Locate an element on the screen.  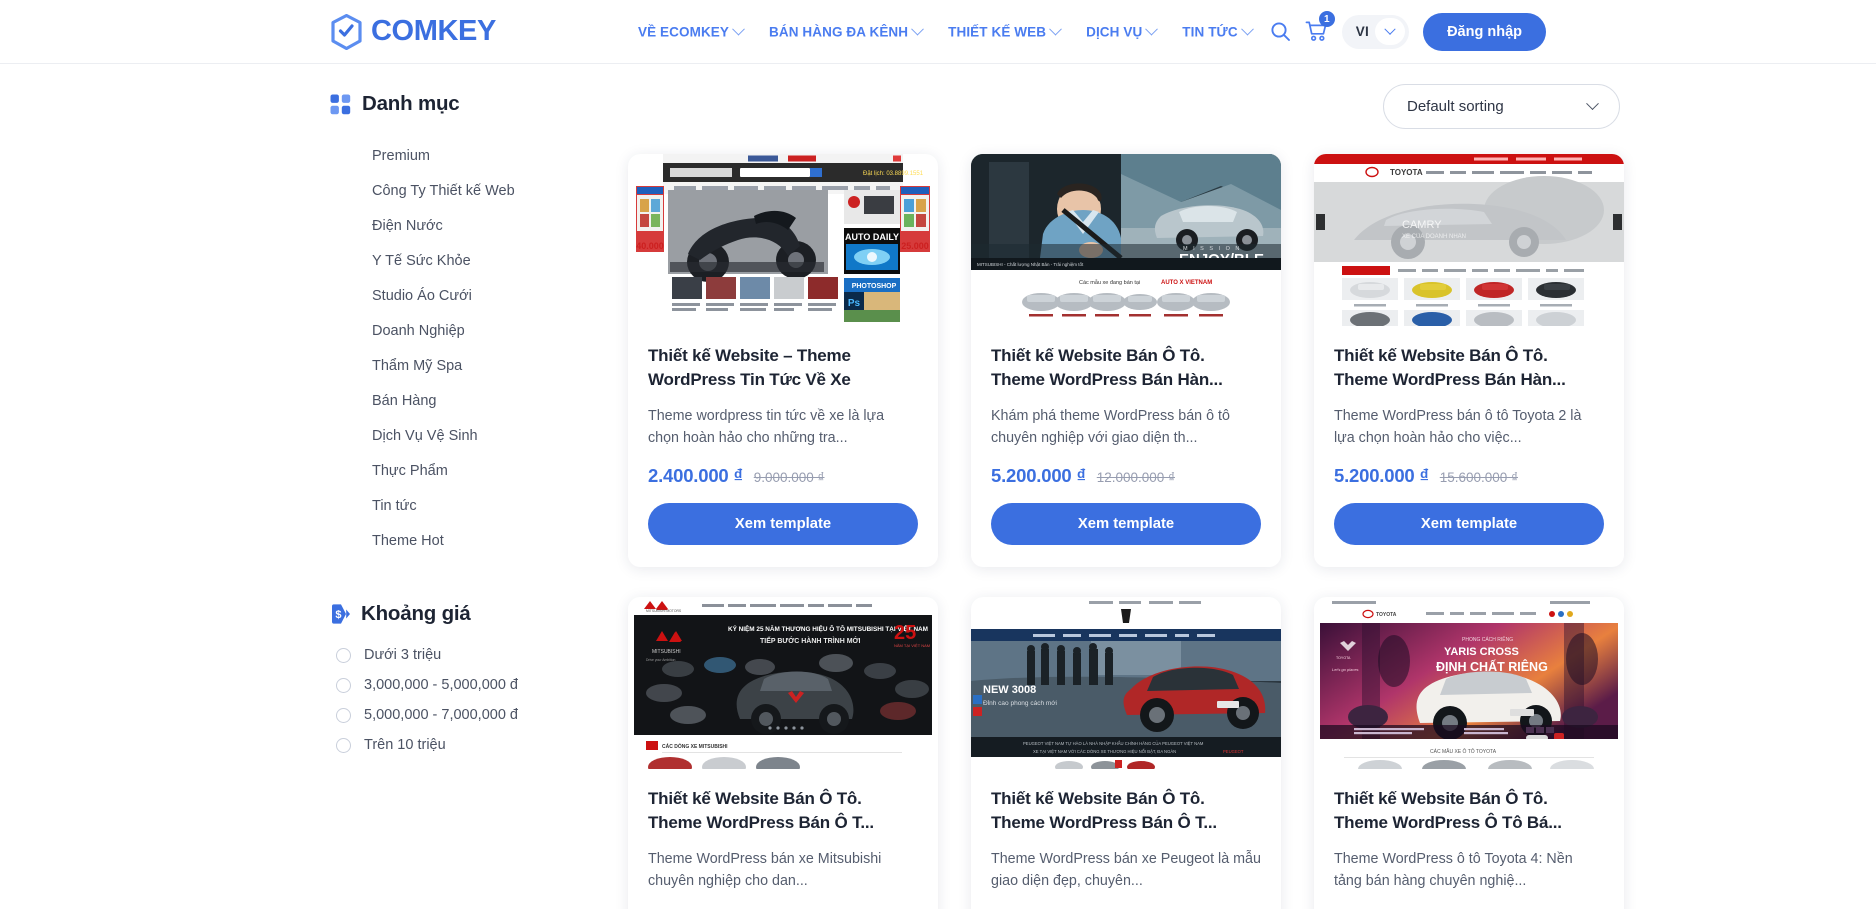
price-range-option-3: 5,000,000 - 7,000,000 đ is located at coordinates (472, 715).